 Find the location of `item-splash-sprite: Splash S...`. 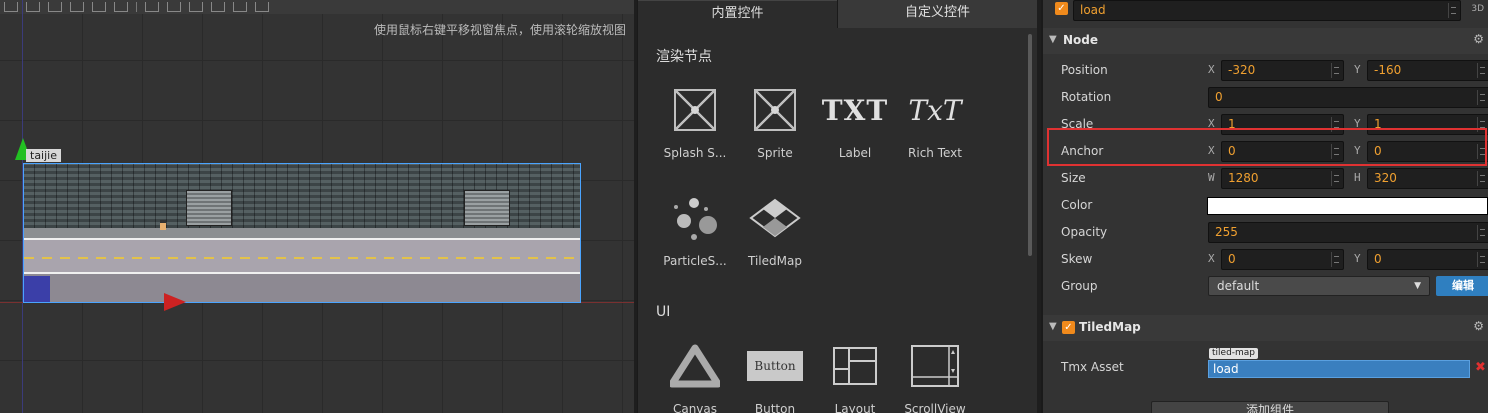

item-splash-sprite: Splash S... is located at coordinates (695, 120).